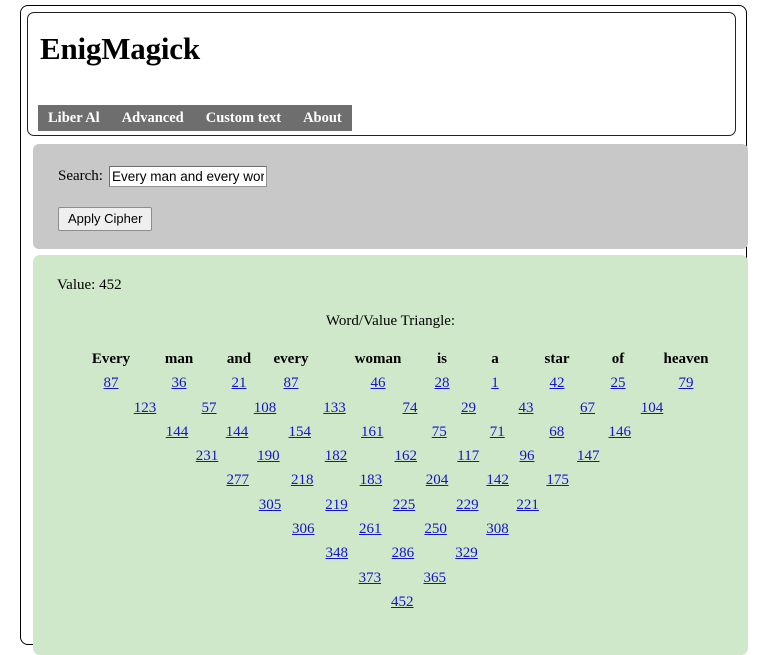 The width and height of the screenshot is (768, 655). Describe the element at coordinates (467, 505) in the screenshot. I see `triangle-value-link: 229` at that location.